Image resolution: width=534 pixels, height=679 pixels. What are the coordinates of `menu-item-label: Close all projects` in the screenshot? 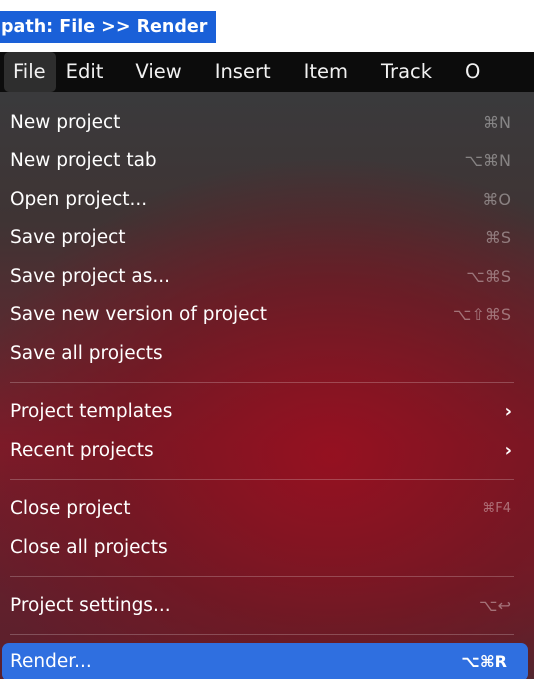 It's located at (89, 547).